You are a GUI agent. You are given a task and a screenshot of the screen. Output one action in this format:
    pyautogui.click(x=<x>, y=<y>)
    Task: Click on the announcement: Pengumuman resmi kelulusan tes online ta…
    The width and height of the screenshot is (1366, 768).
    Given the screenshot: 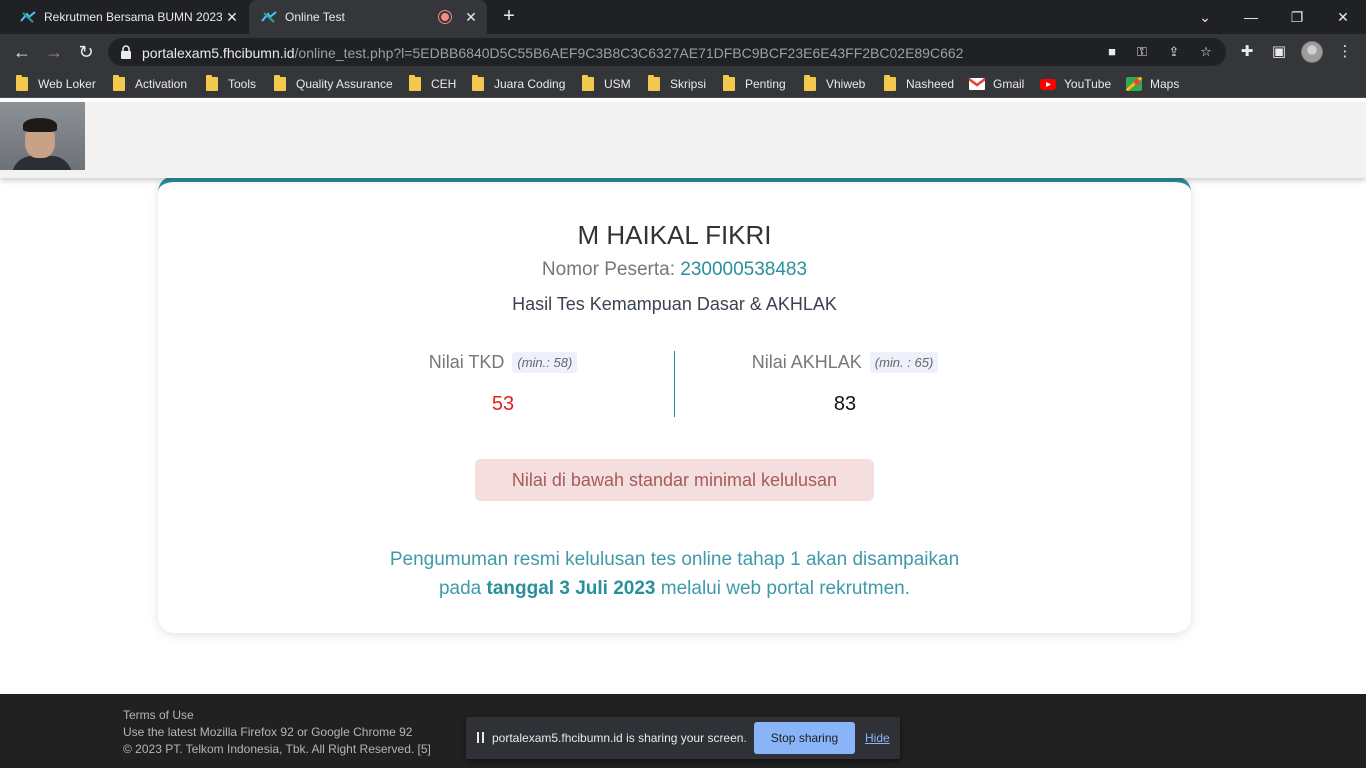 What is the action you would take?
    pyautogui.click(x=674, y=574)
    